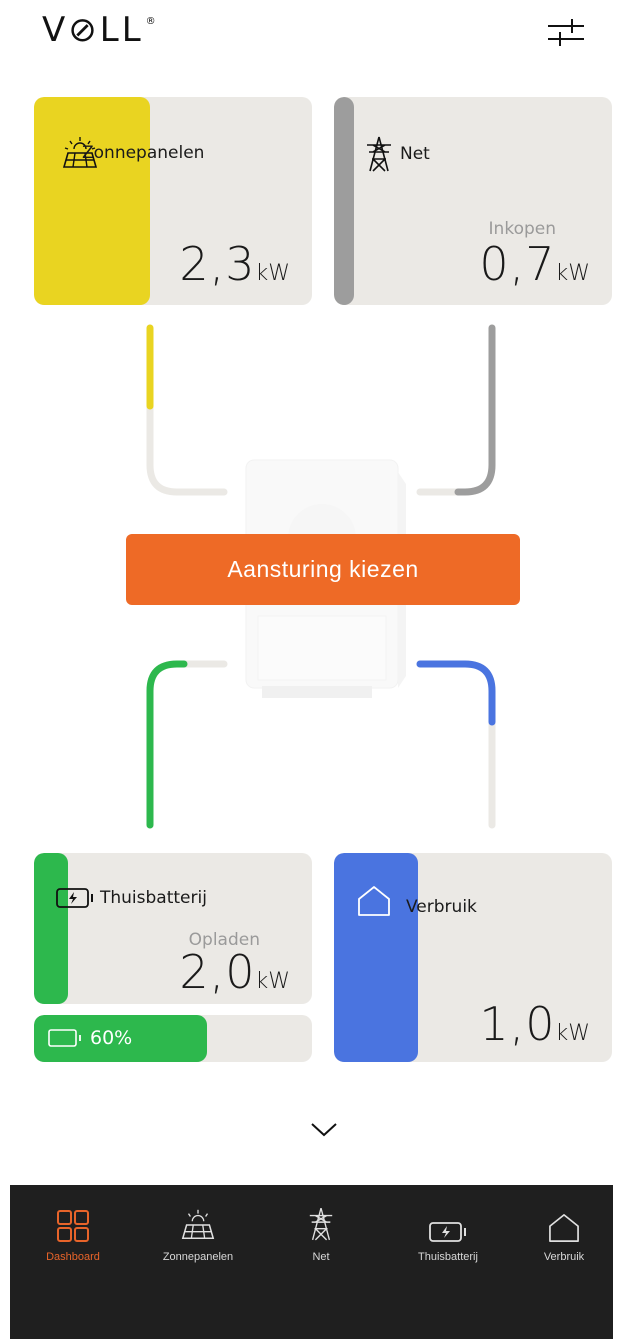 The image size is (623, 1339). I want to click on bottom-navigation: Dashboard Zonnepanelen Net Thuisbatterij, so click(311, 1262).